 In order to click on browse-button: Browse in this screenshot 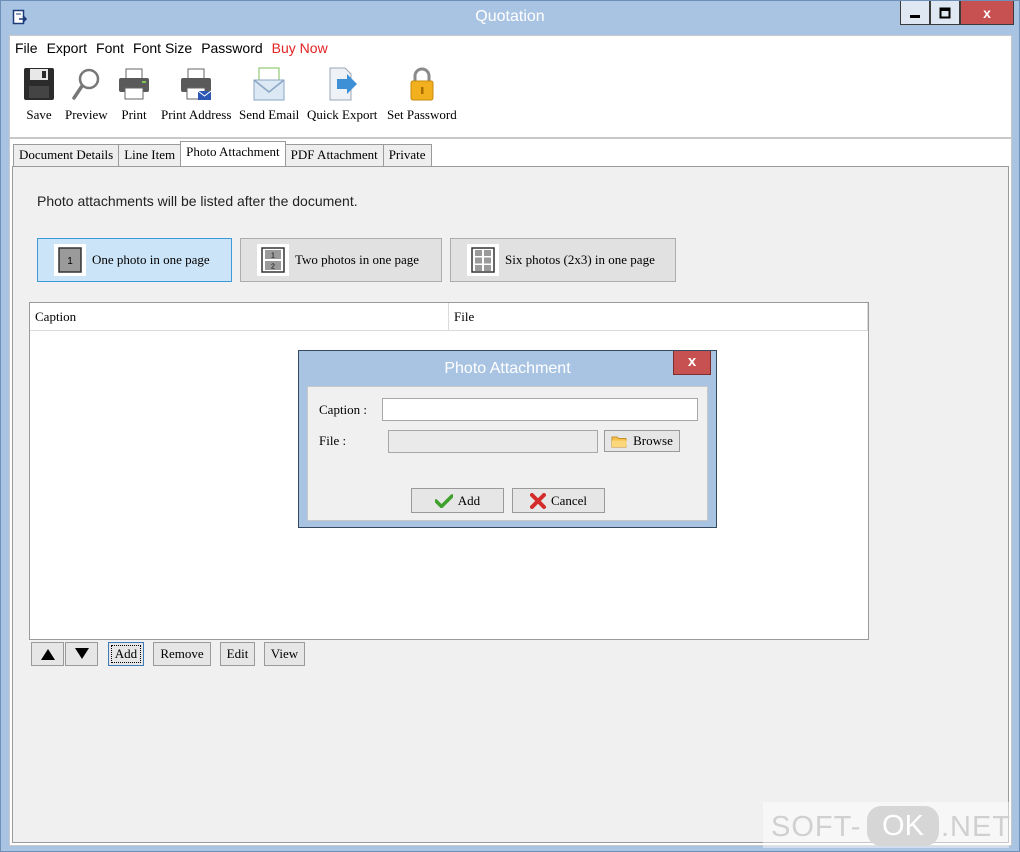, I will do `click(642, 441)`.